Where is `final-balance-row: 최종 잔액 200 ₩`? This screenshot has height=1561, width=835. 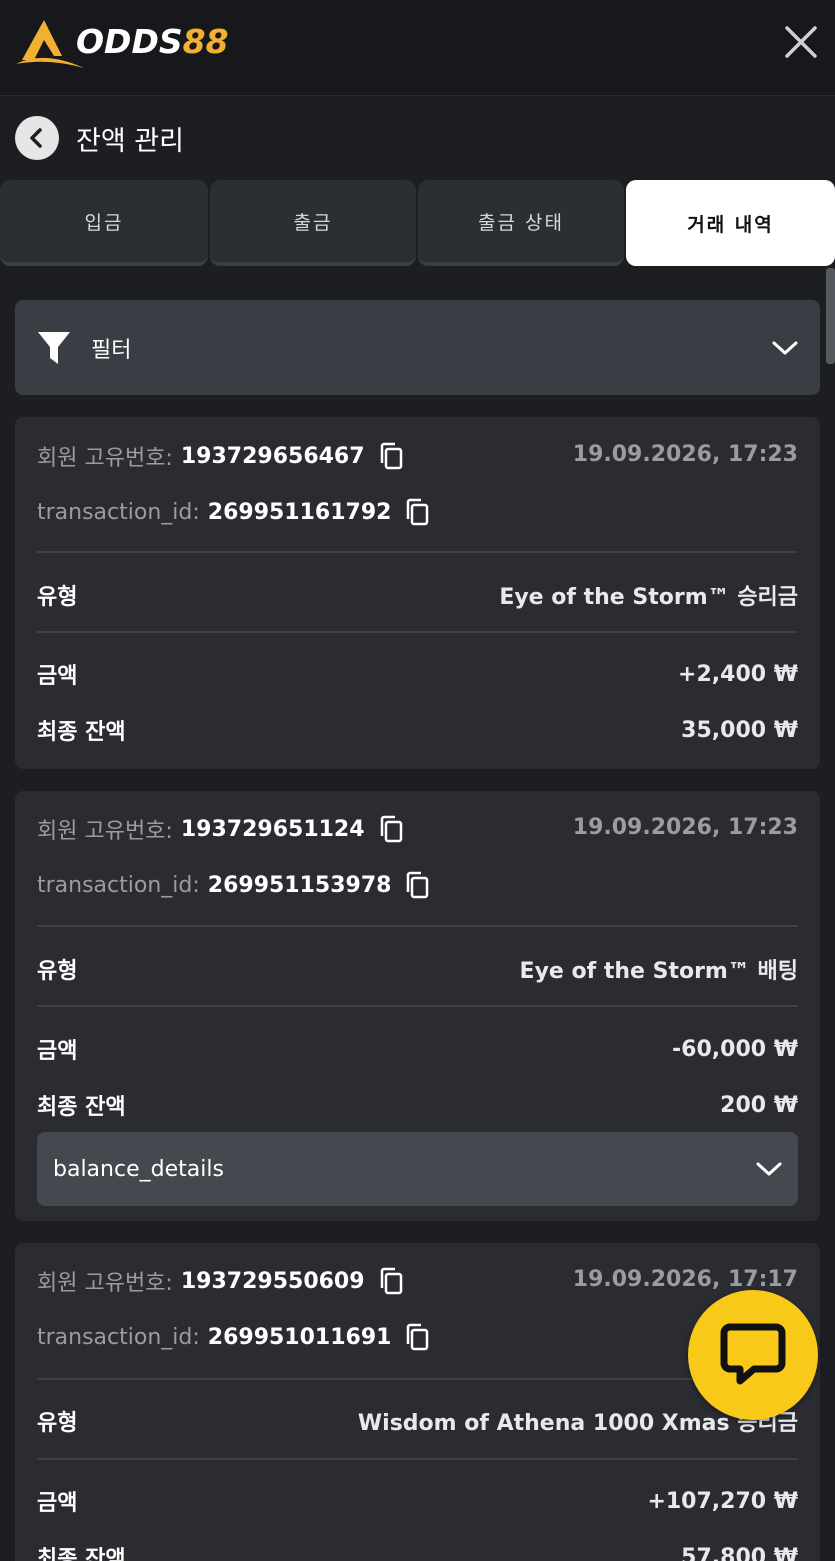 final-balance-row: 최종 잔액 200 ₩ is located at coordinates (417, 1105).